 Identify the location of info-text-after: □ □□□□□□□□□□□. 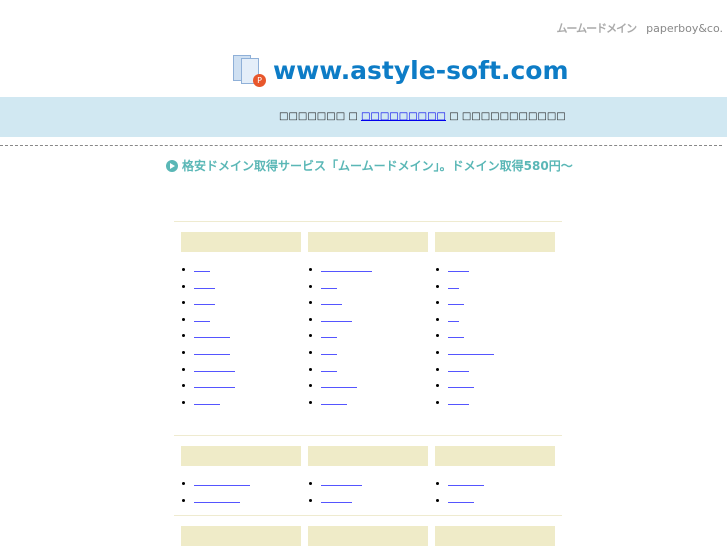
(507, 116).